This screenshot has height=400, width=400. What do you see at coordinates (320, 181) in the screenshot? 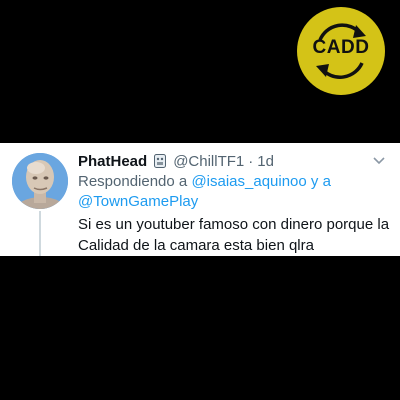
I see `mention-joiner: y a` at bounding box center [320, 181].